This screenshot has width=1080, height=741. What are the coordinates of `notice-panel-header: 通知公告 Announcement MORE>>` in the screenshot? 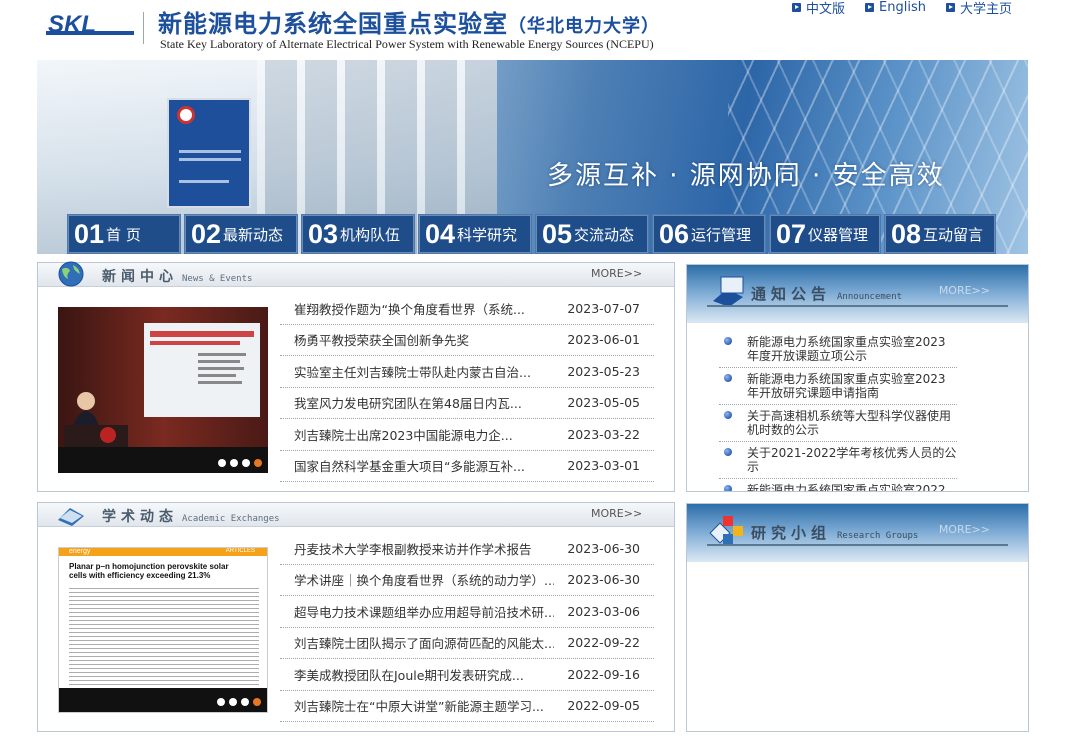 It's located at (857, 294).